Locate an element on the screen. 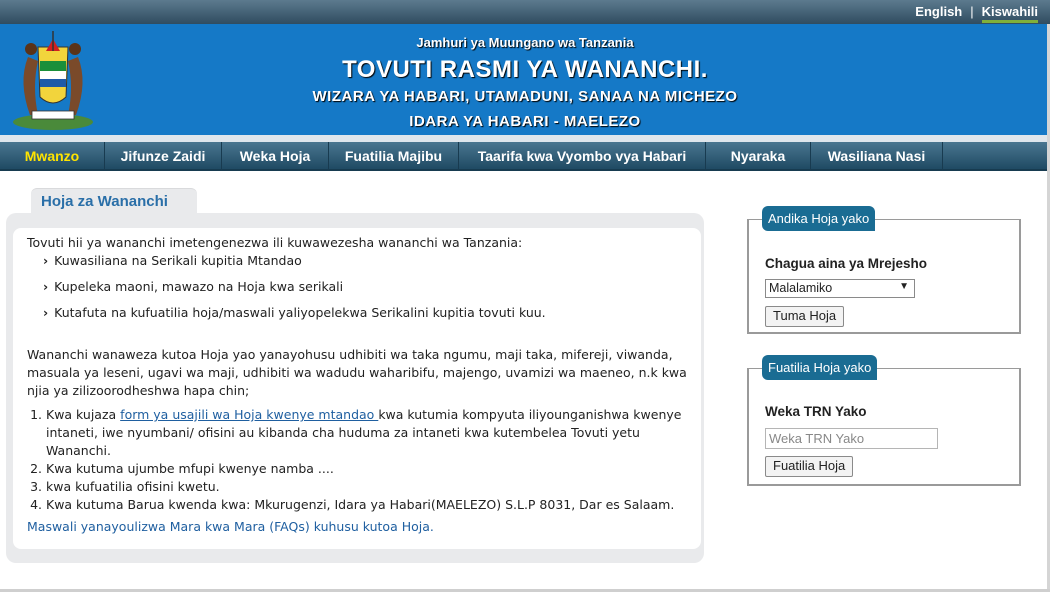 This screenshot has width=1050, height=592. tab-hoja-za-wananchi: Hoja za Wananchi is located at coordinates (114, 201).